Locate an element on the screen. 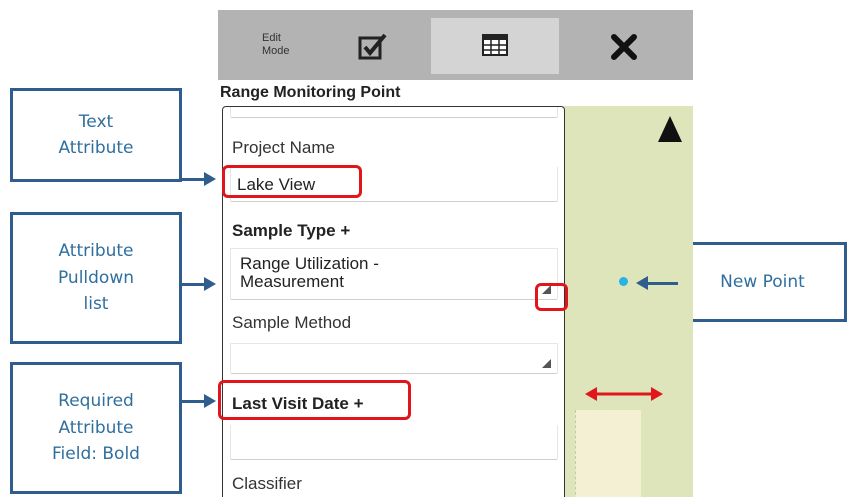  map-parcel-shape is located at coordinates (592, 453).